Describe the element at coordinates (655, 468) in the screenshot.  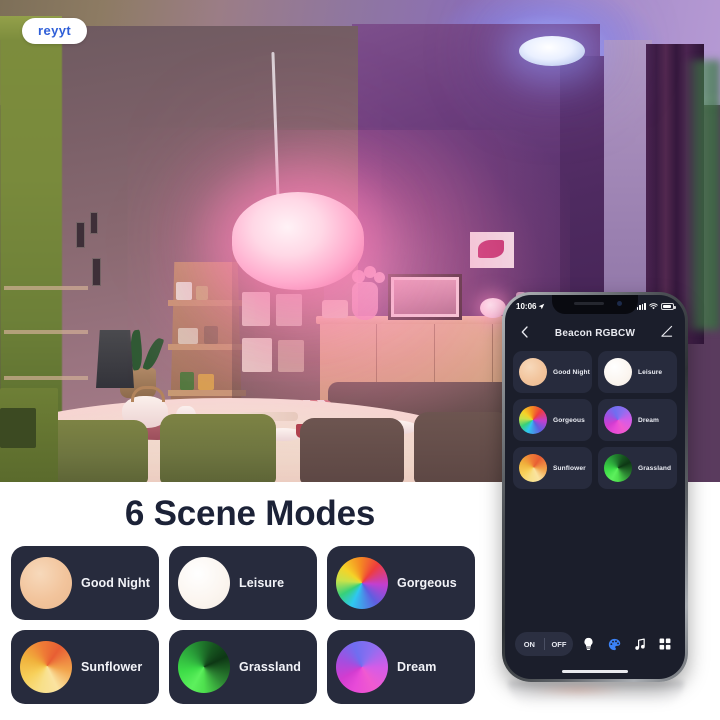
I see `phone-scene-label: Grassland` at that location.